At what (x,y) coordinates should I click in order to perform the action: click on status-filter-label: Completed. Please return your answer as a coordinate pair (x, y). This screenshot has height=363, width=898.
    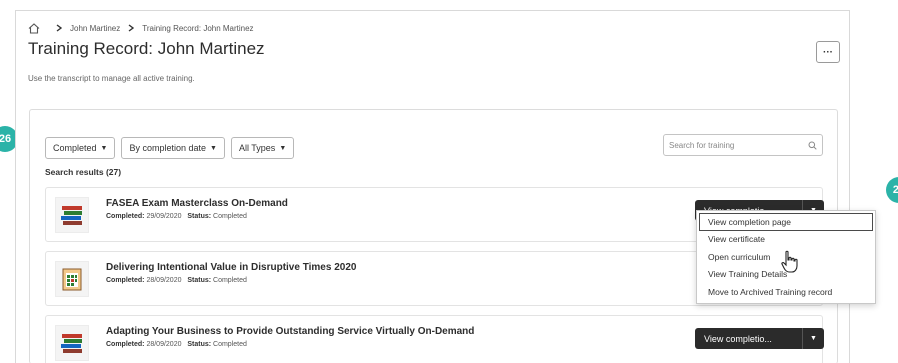
    Looking at the image, I should click on (75, 148).